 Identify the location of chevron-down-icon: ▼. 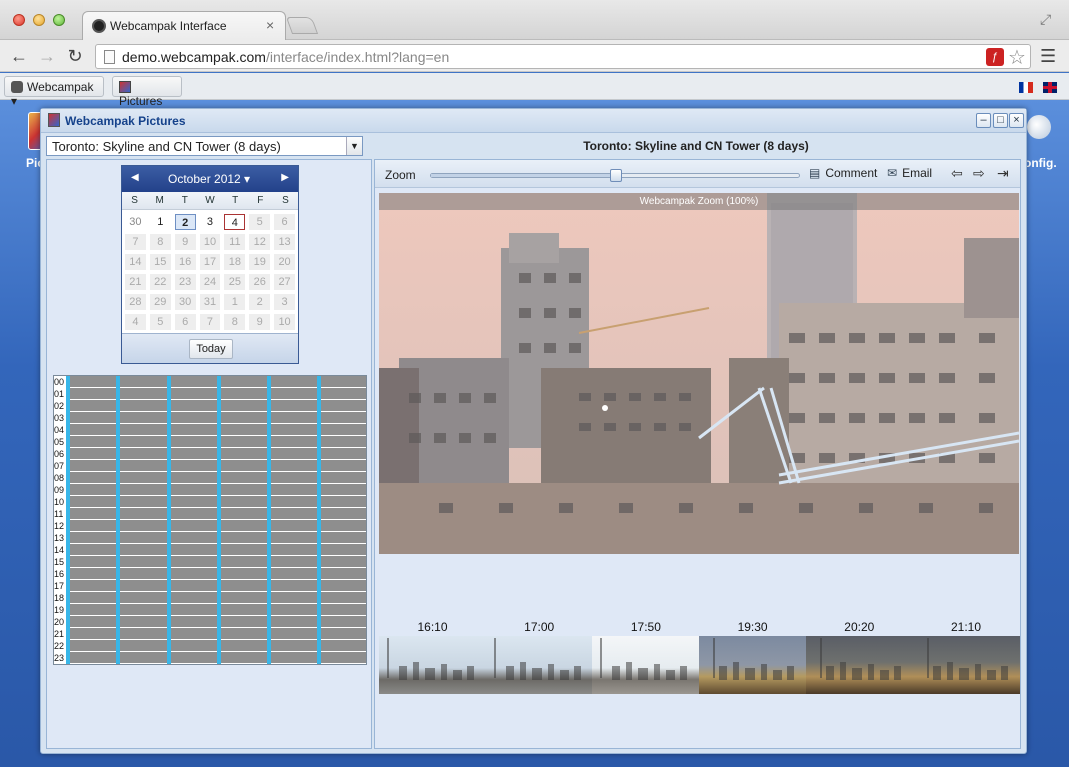
(354, 146).